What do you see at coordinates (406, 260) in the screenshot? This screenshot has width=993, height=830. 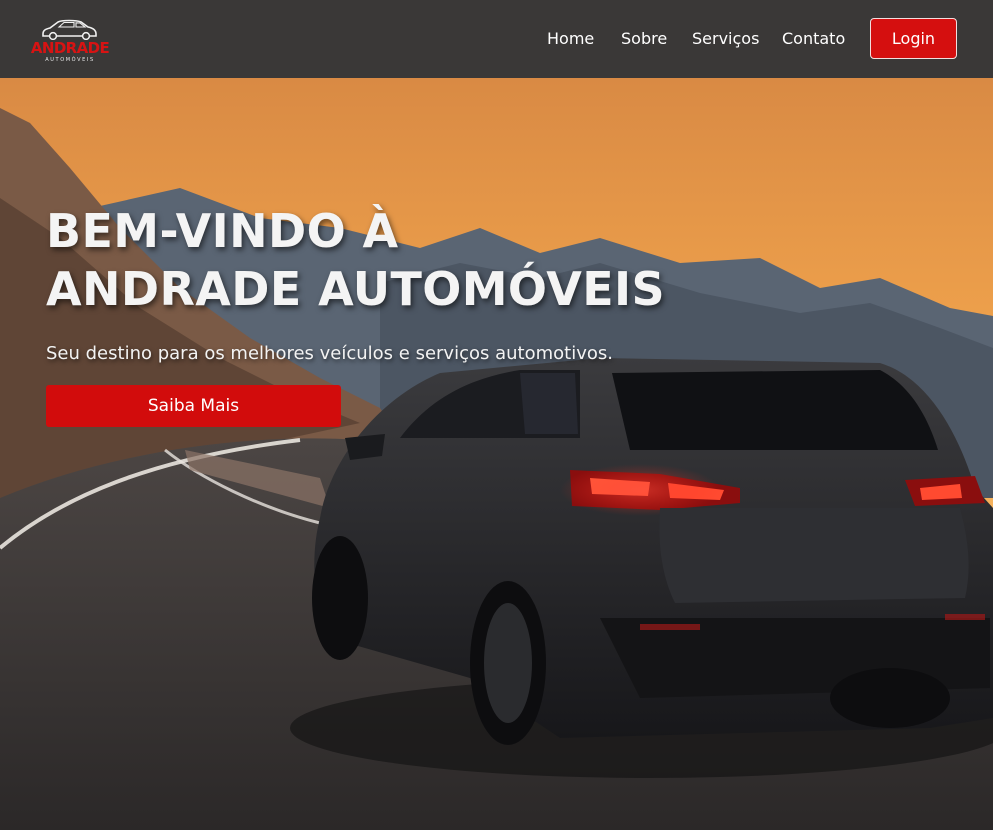 I see `hero-title: BEM-VINDO À ANDRADE AUTOMÓVEIS` at bounding box center [406, 260].